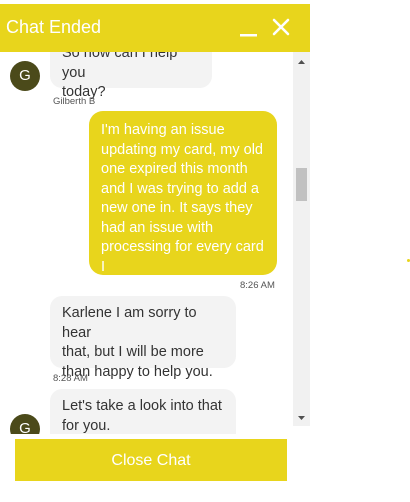 This screenshot has height=502, width=410. I want to click on scroll-down-arrow-icon, so click(301, 418).